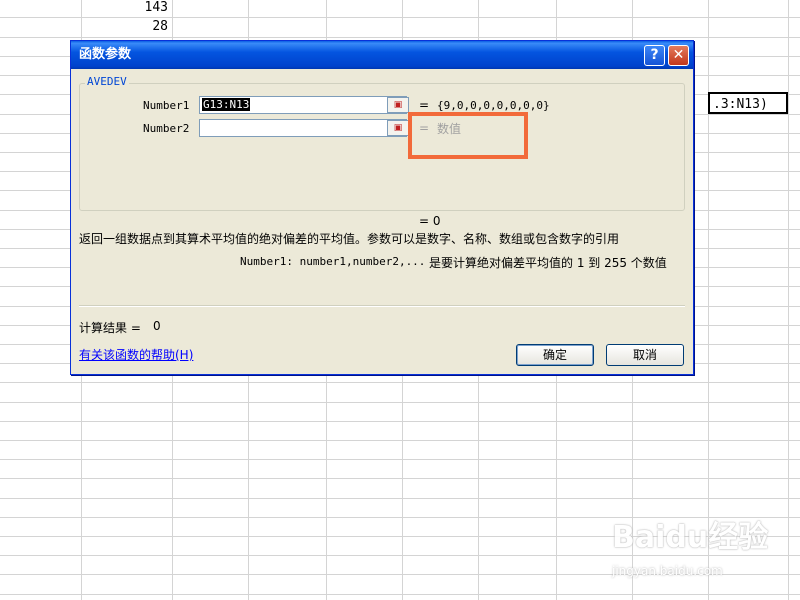  Describe the element at coordinates (166, 105) in the screenshot. I see `number1-label: Number1` at that location.